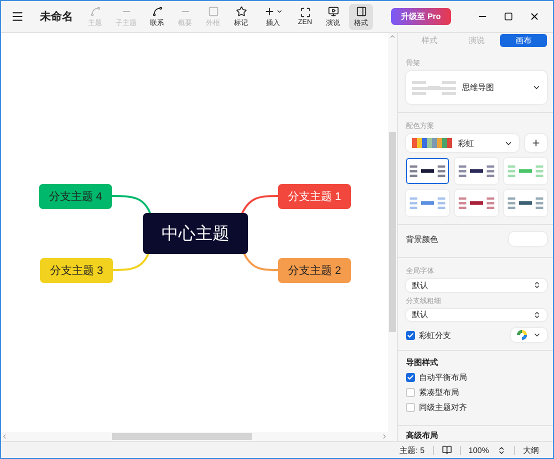 Image resolution: width=554 pixels, height=459 pixels. I want to click on book-icon, so click(447, 450).